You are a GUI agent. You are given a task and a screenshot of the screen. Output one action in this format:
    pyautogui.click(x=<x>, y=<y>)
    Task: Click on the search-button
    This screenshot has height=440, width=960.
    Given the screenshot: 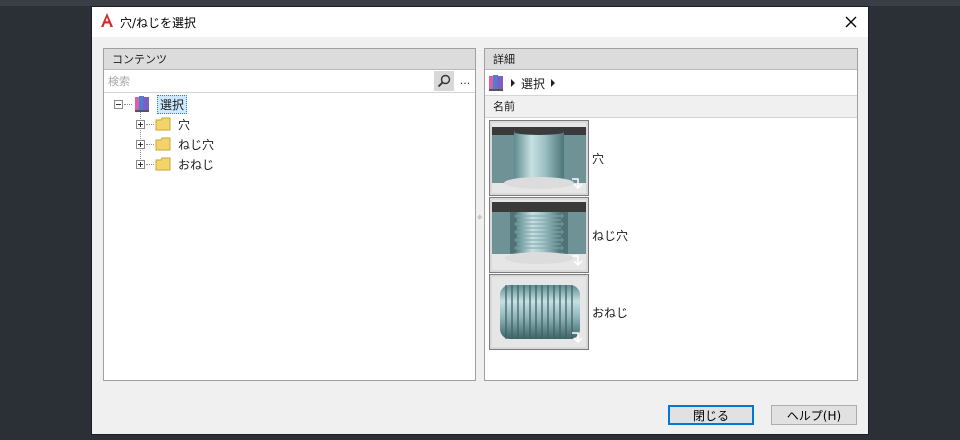 What is the action you would take?
    pyautogui.click(x=444, y=81)
    